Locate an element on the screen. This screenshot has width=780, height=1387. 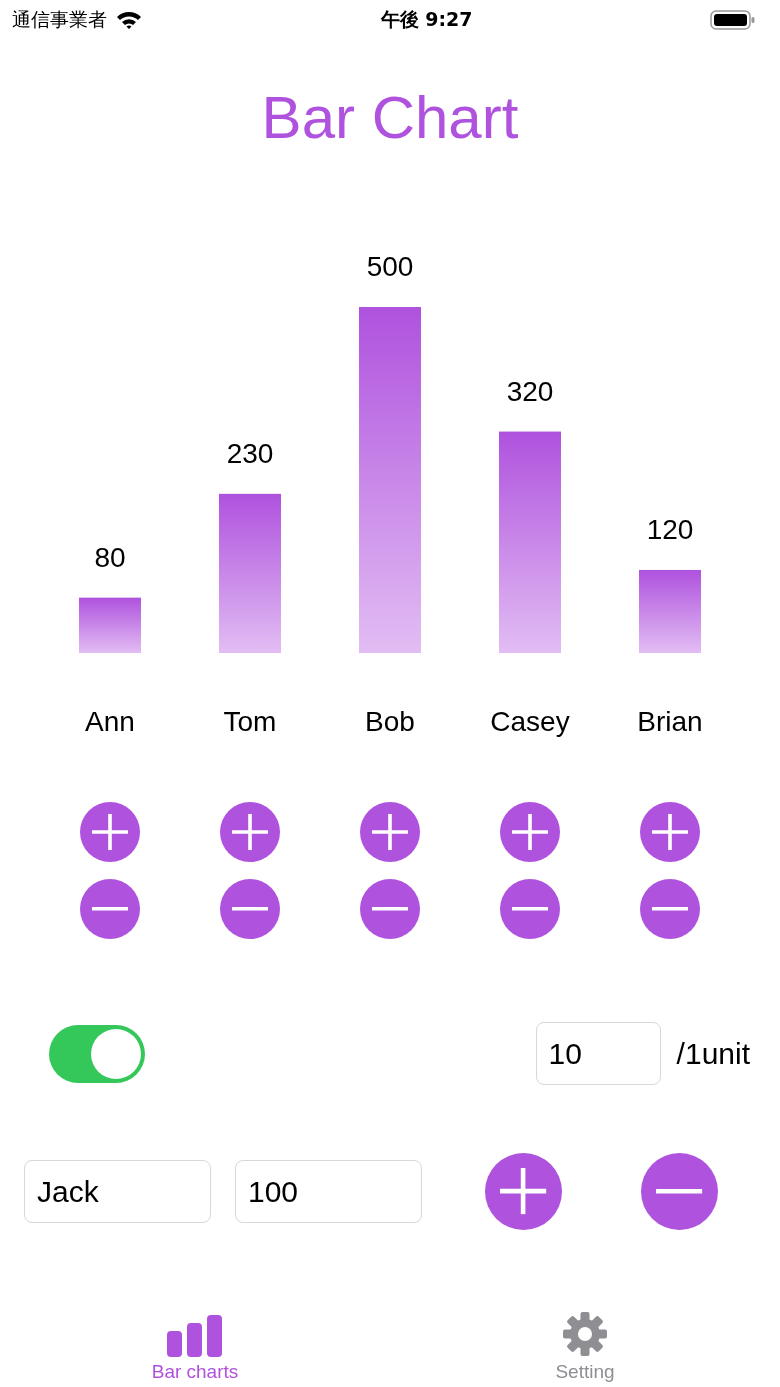
bar is located at coordinates (110, 625).